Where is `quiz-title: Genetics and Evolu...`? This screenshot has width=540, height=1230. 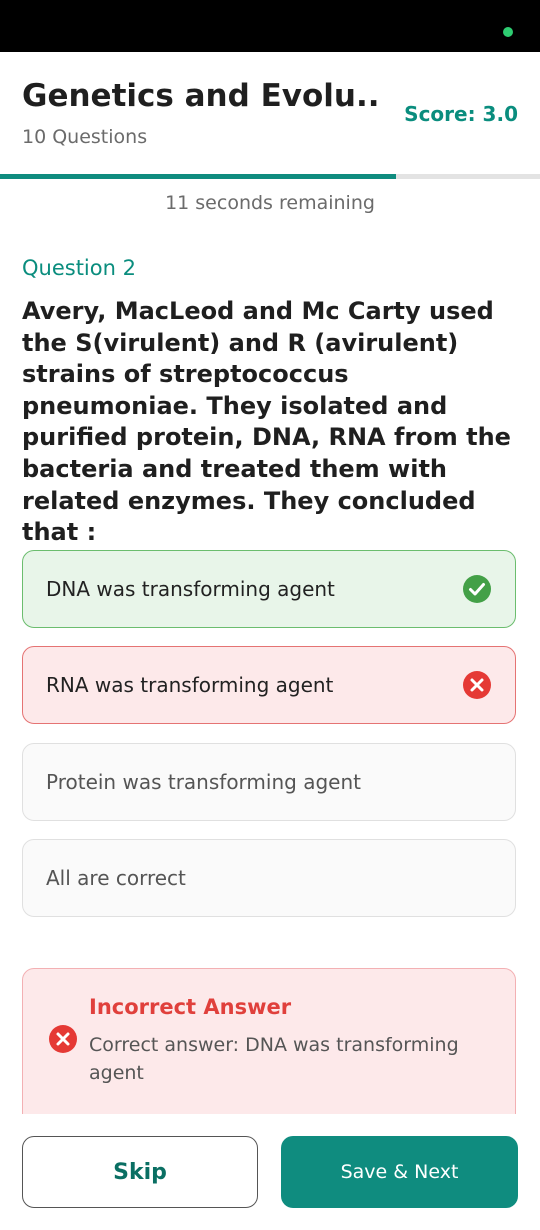 quiz-title: Genetics and Evolu... is located at coordinates (202, 96).